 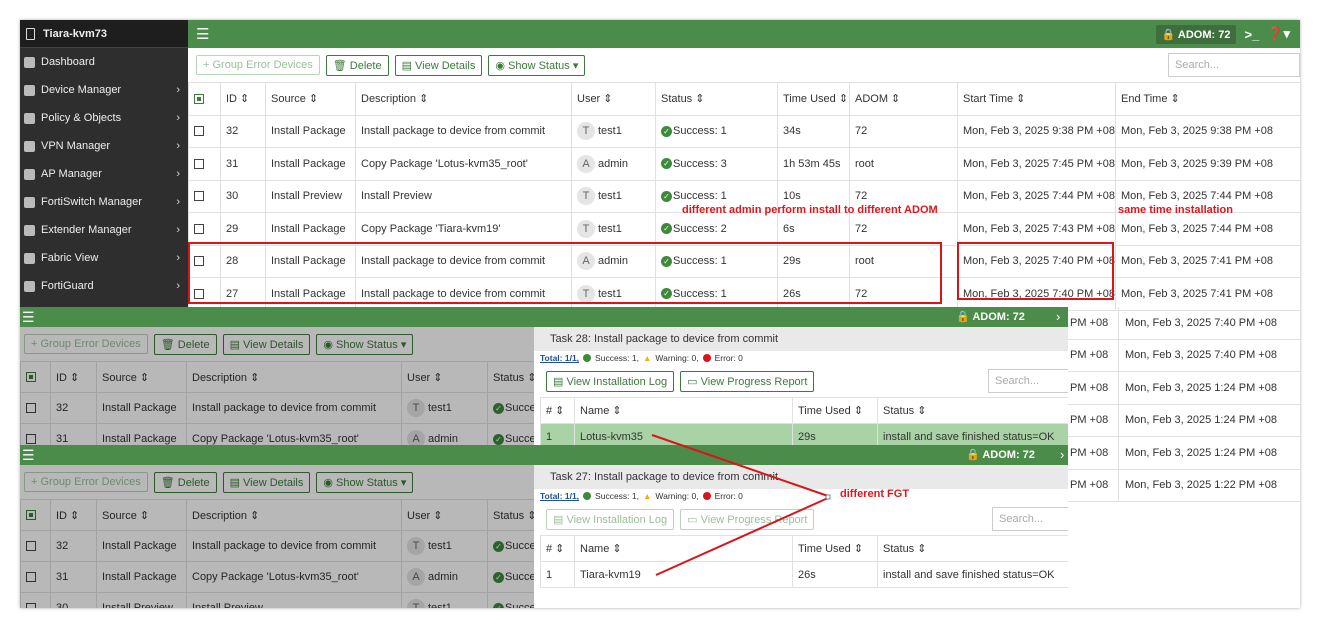 What do you see at coordinates (81, 118) in the screenshot?
I see `sidebar-item-label: Policy & Objects` at bounding box center [81, 118].